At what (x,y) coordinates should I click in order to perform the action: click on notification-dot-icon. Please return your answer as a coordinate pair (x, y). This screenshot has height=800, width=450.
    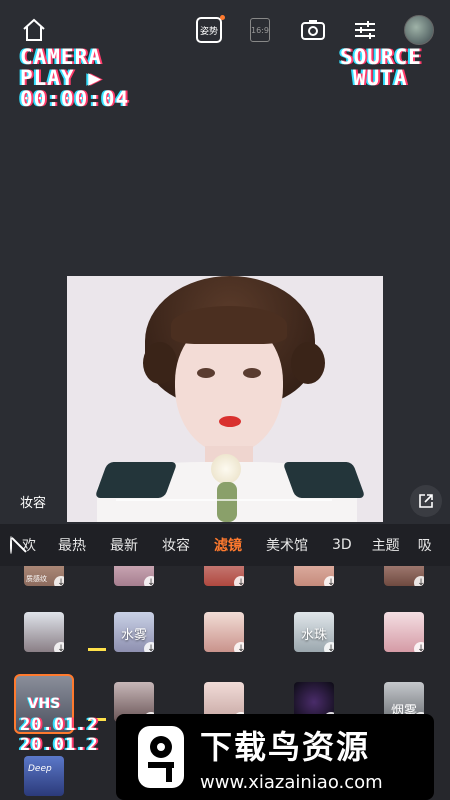
    Looking at the image, I should click on (222, 17).